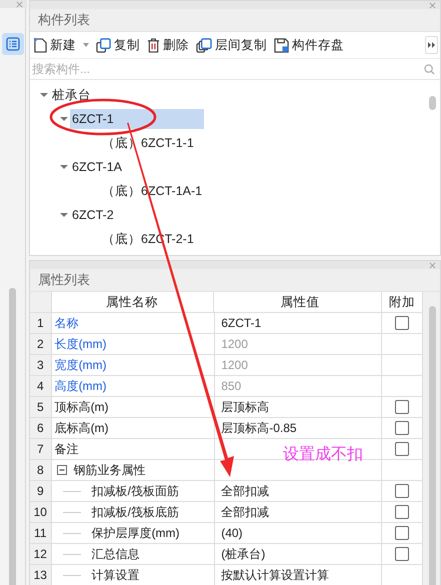 The height and width of the screenshot is (585, 441). I want to click on row-number: 13, so click(41, 575).